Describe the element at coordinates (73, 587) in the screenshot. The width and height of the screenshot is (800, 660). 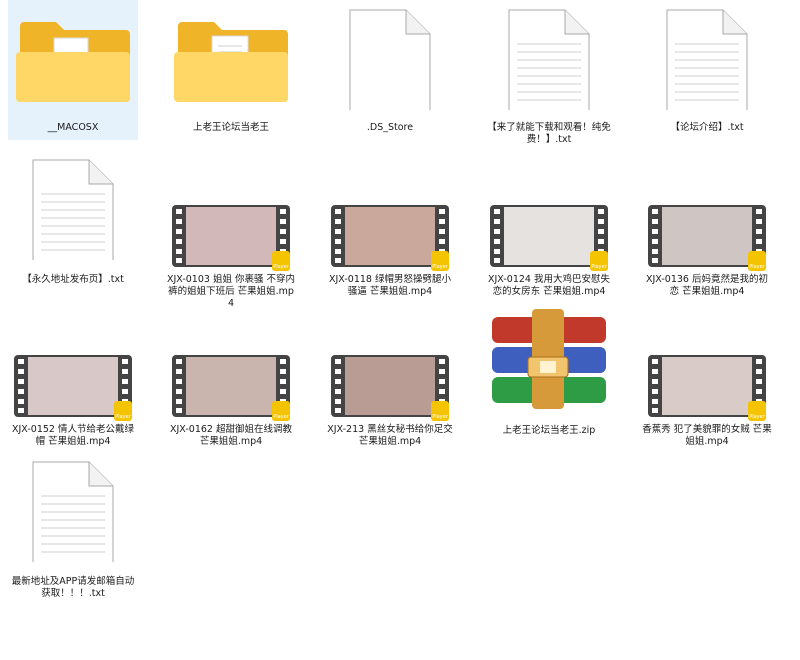
I see `file-name: 最新地址及APP请发邮箱自动获取！！！.txt` at that location.